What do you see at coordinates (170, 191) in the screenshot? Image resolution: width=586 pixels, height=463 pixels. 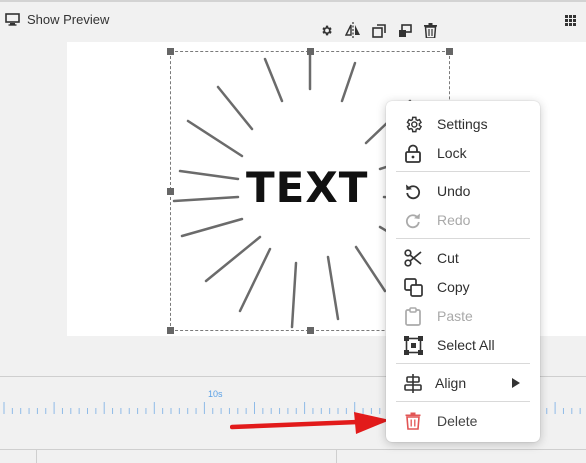 I see `resize-handle-left` at bounding box center [170, 191].